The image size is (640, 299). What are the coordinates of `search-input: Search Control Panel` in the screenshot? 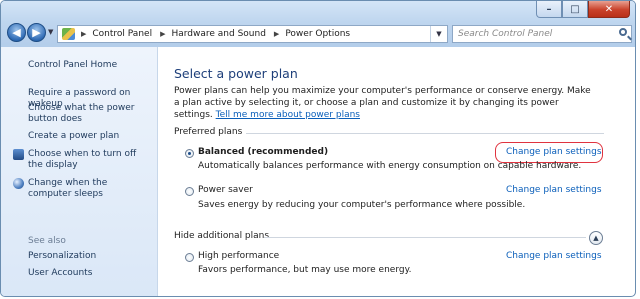 It's located at (542, 34).